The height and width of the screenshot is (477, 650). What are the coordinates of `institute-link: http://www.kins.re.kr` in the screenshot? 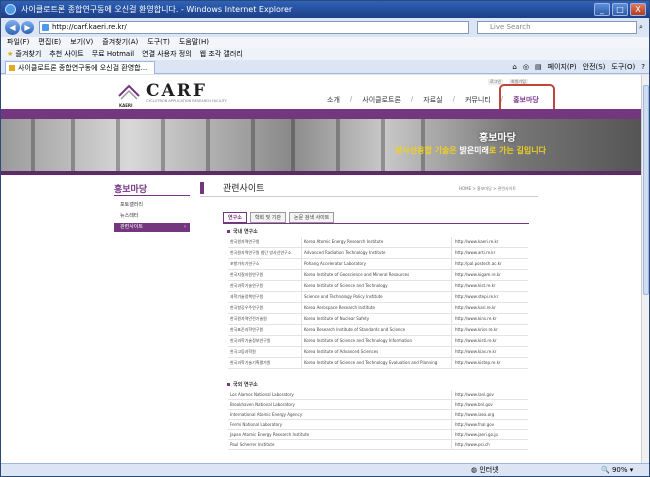 It's located at (490, 319).